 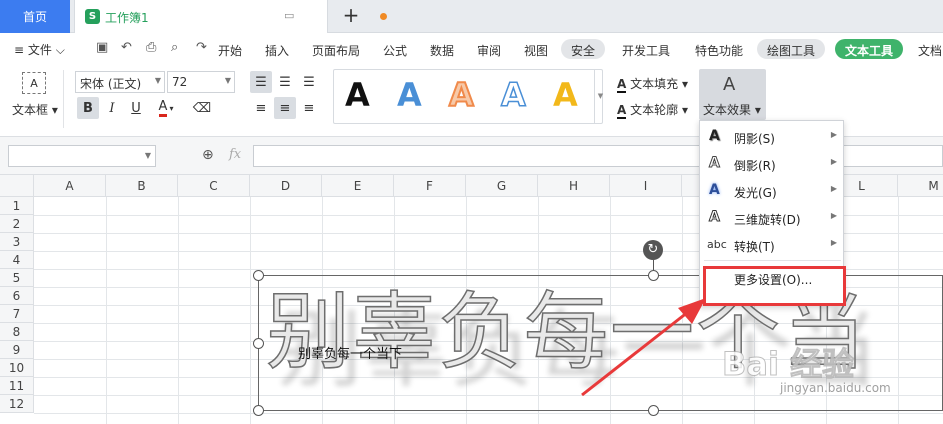 I want to click on new-tab-button: +, so click(x=351, y=16).